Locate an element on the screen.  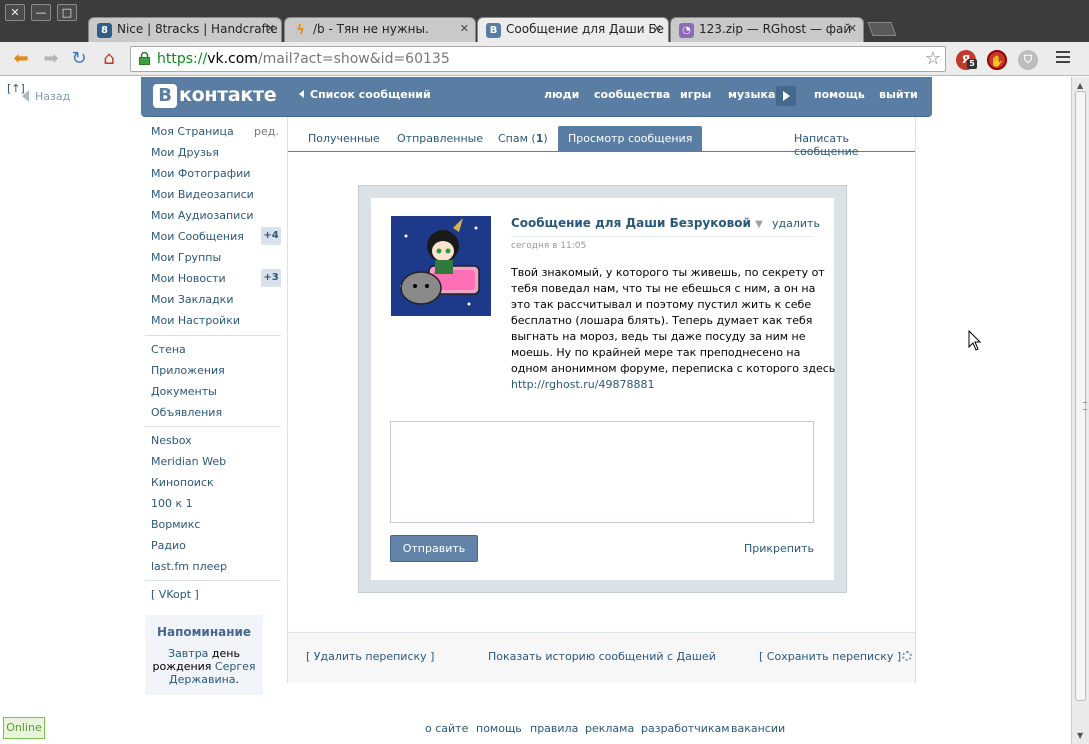
tab-spam-label: ) is located at coordinates (545, 138).